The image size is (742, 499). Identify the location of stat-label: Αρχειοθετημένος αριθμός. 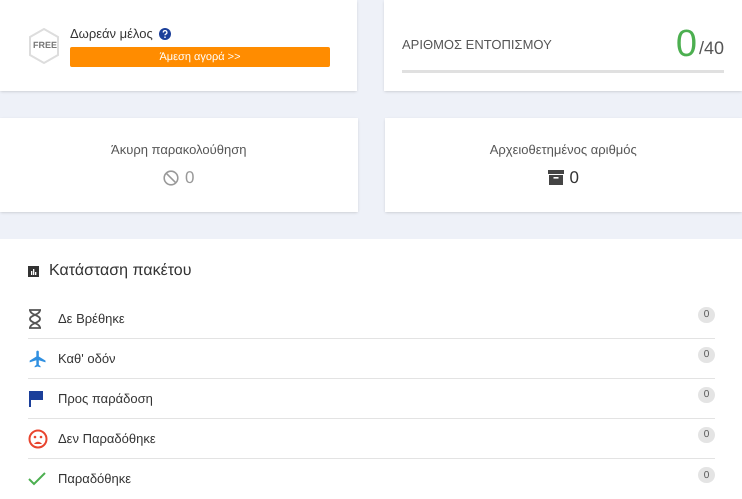
(563, 149).